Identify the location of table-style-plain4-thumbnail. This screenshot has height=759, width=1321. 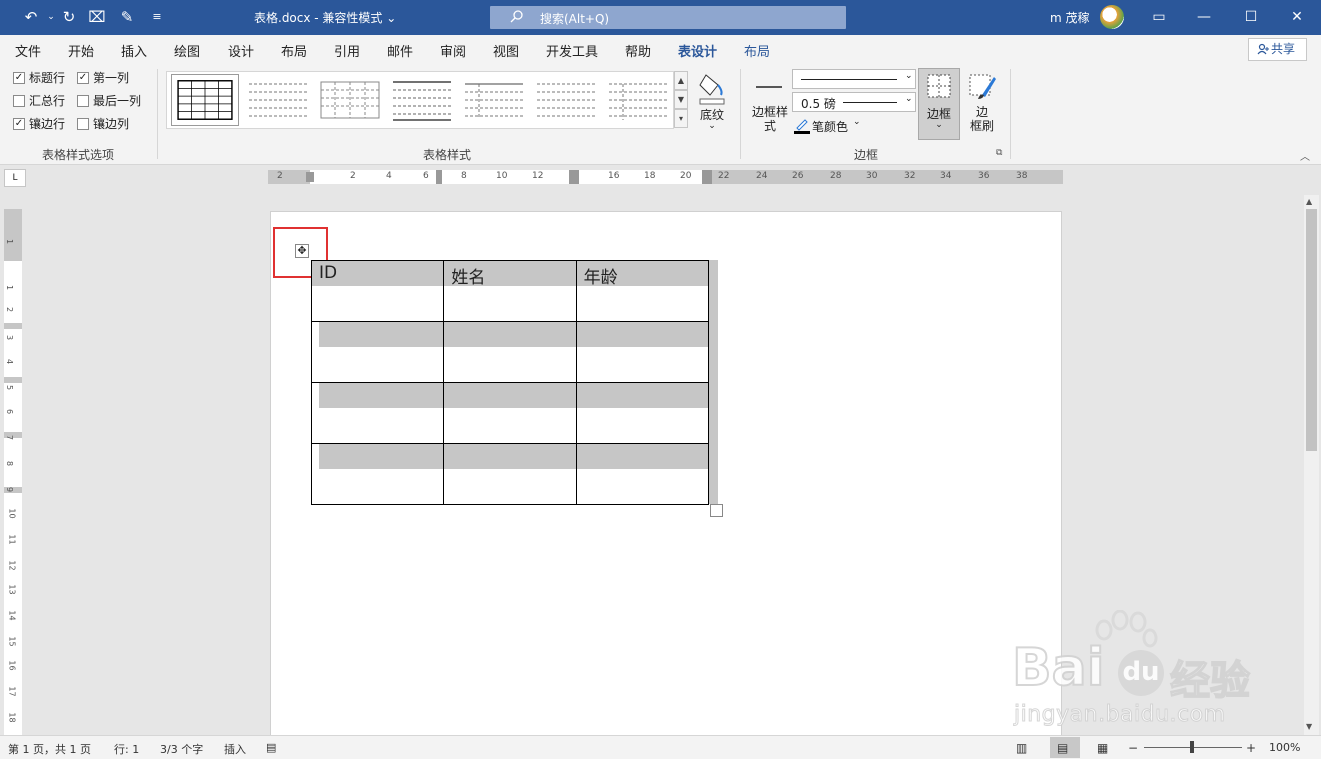
(494, 101).